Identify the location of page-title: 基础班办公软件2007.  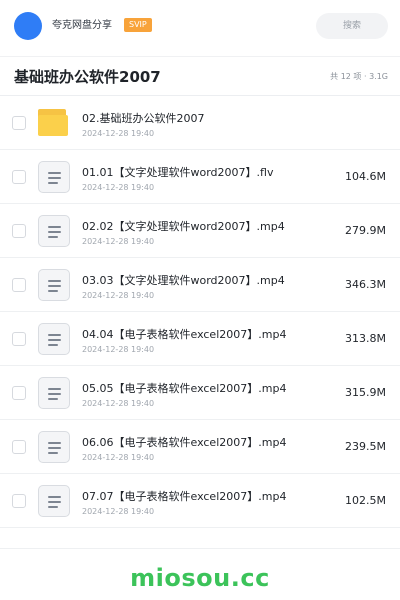
(87, 77).